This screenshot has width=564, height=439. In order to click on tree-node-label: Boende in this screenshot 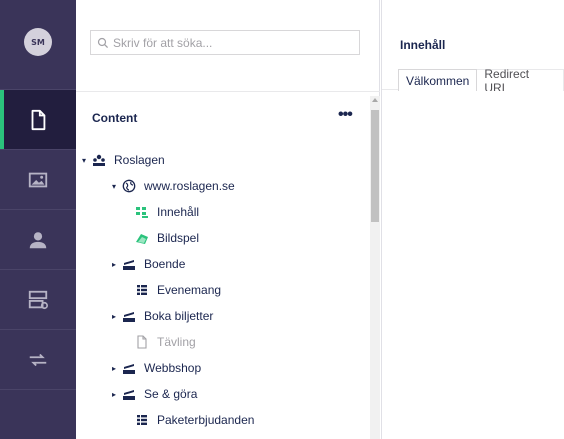, I will do `click(165, 264)`.